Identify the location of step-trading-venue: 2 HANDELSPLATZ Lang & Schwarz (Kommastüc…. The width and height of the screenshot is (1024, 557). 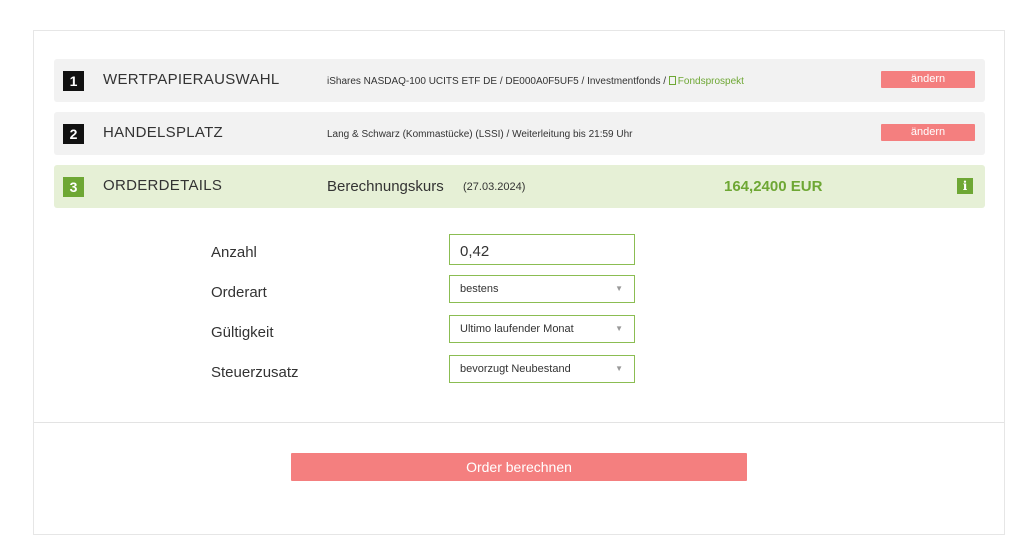
(519, 133).